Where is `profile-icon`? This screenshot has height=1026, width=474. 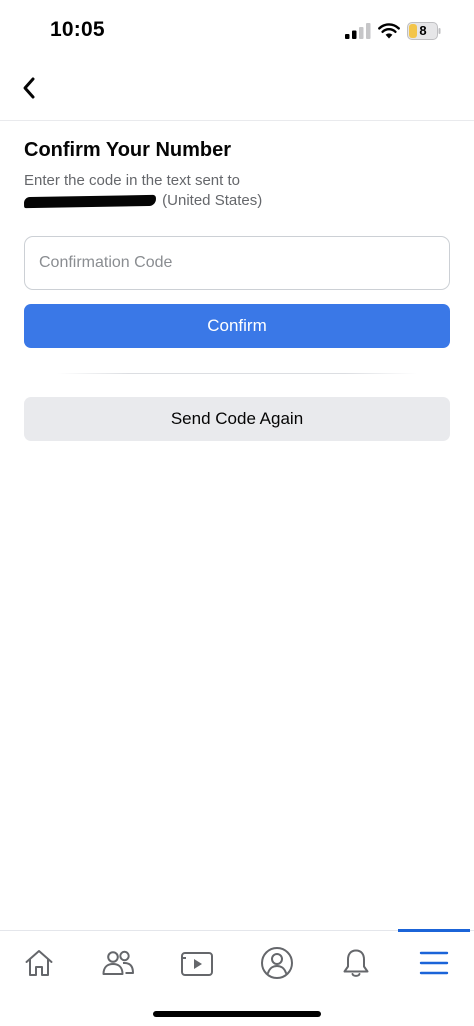 profile-icon is located at coordinates (277, 963).